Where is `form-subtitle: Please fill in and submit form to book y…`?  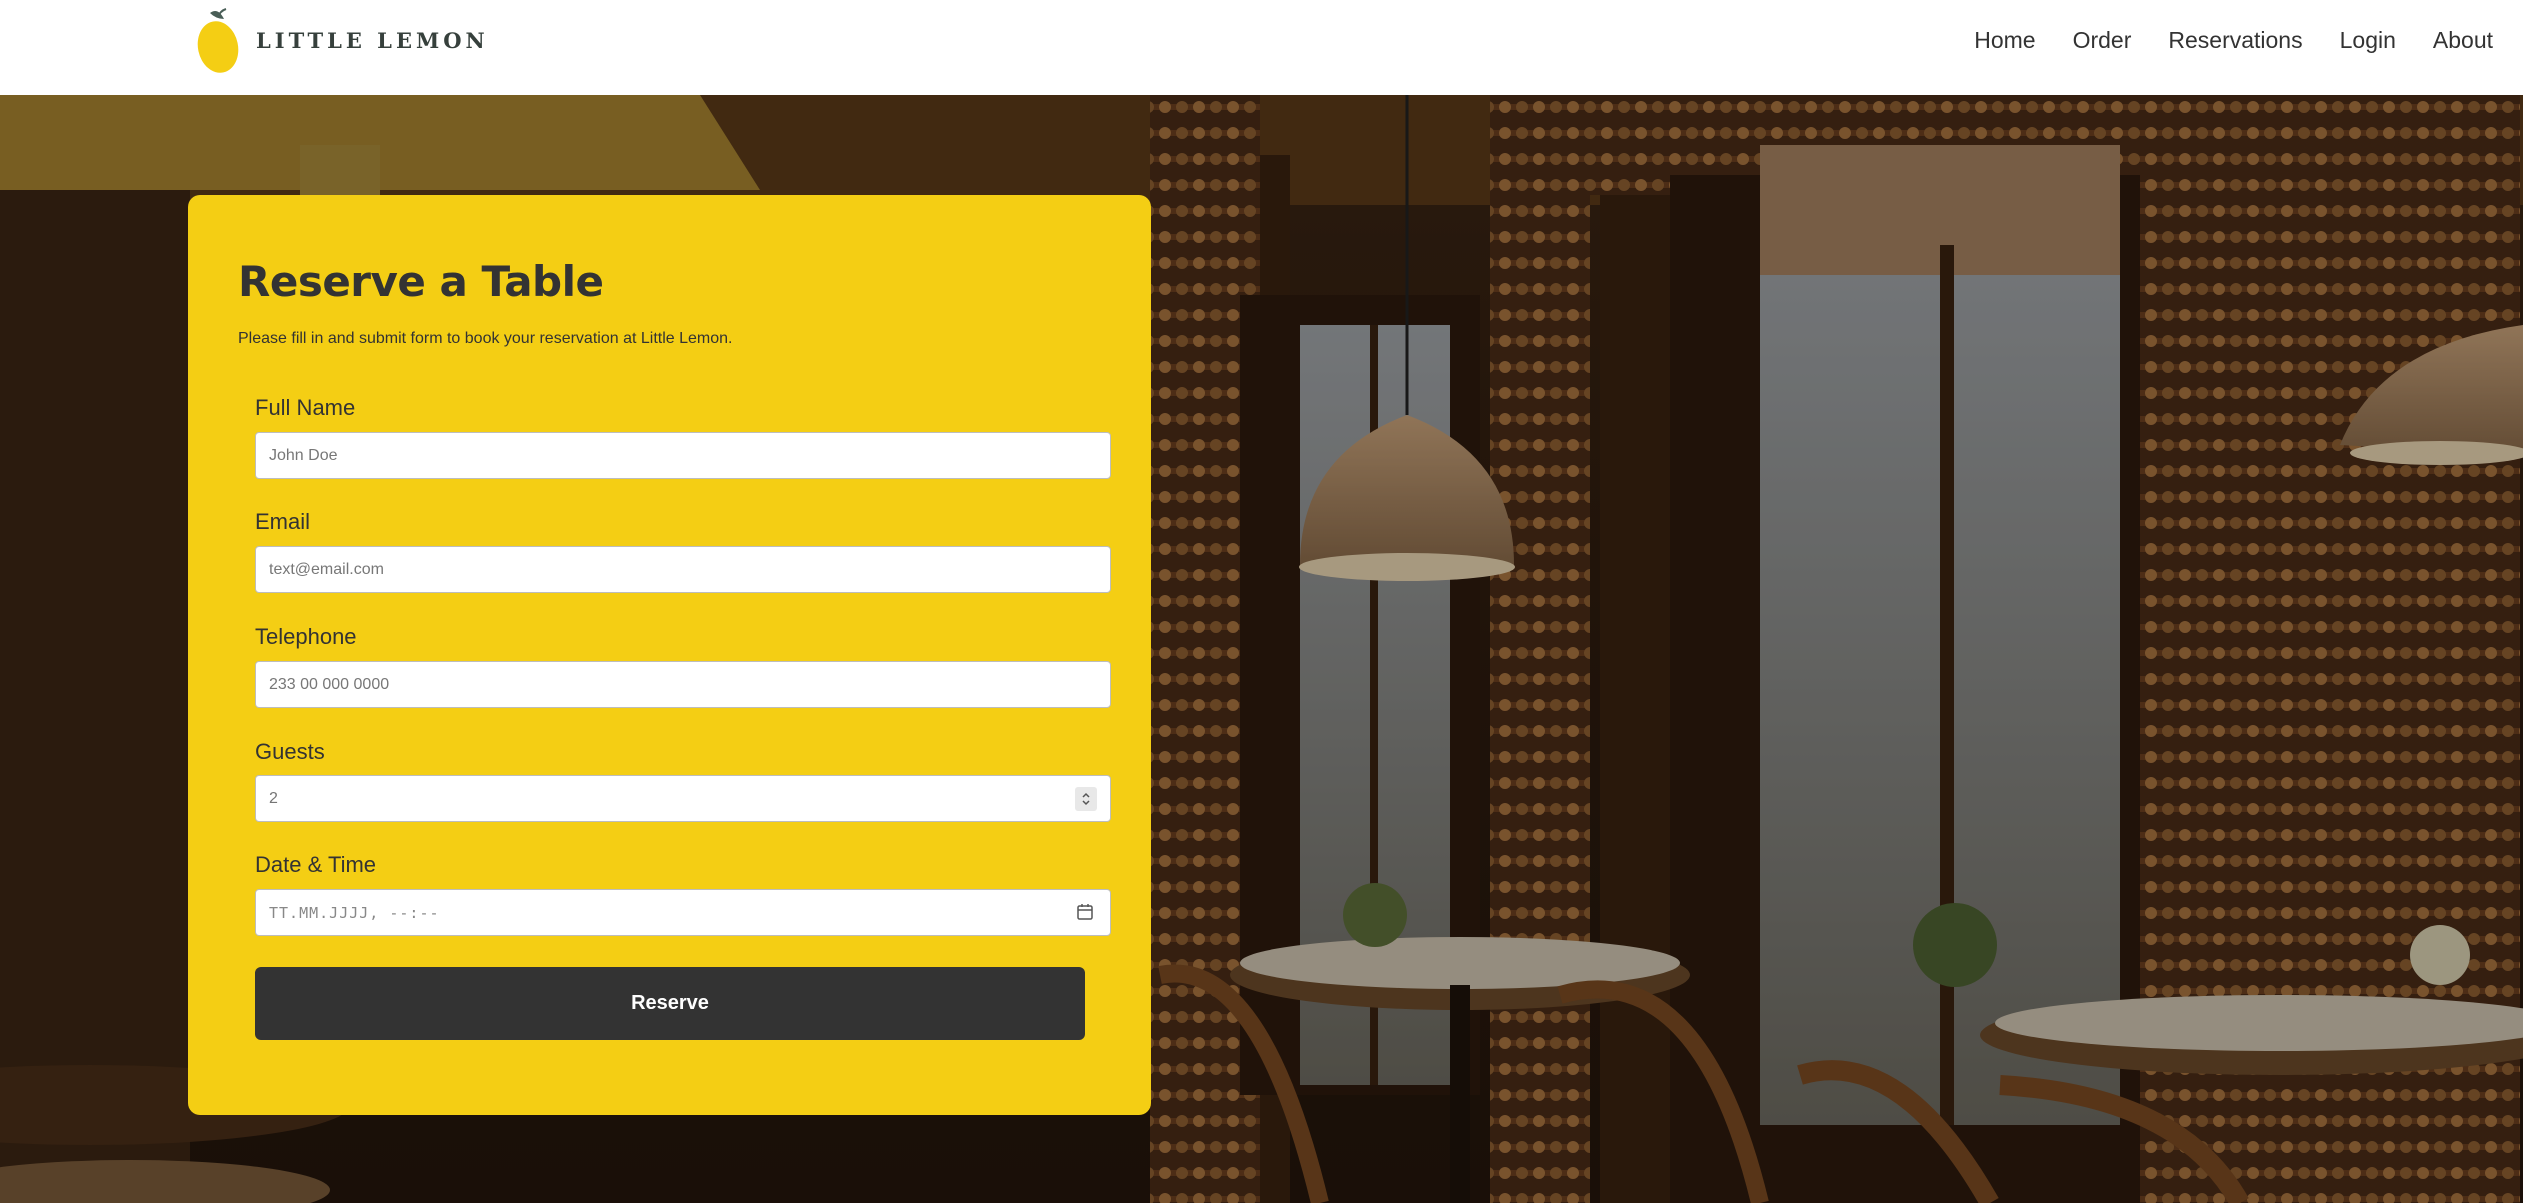
form-subtitle: Please fill in and submit form to book y… is located at coordinates (485, 338).